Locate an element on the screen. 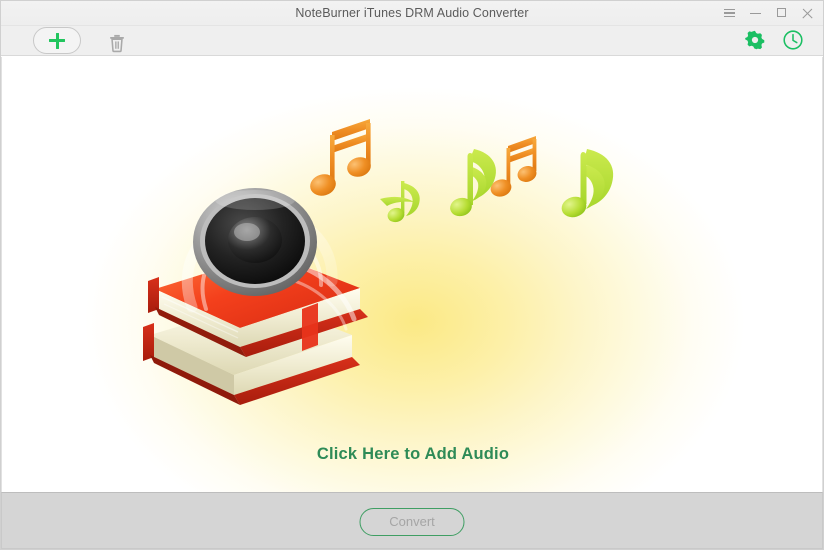 This screenshot has height=550, width=824. add-audio-hint: Click Here to Add Audio is located at coordinates (412, 454).